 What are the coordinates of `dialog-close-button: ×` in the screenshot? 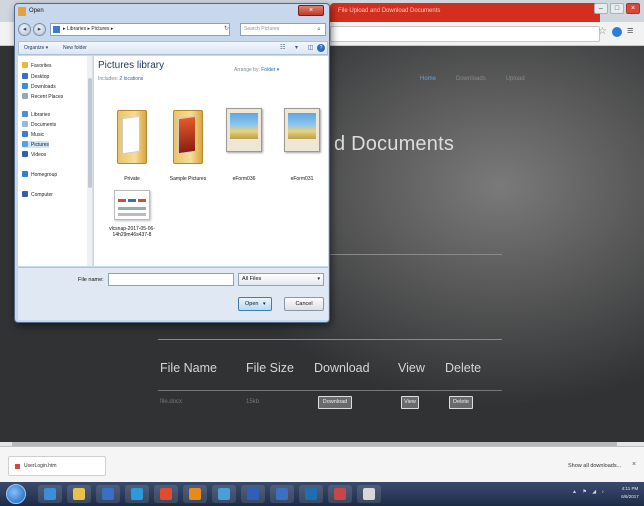 It's located at (311, 10).